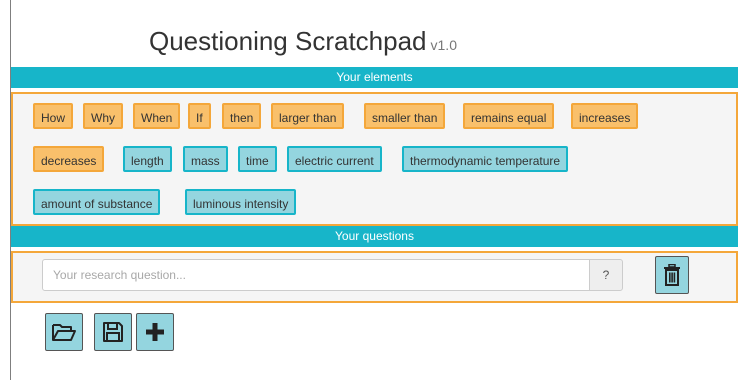 The width and height of the screenshot is (749, 380). What do you see at coordinates (257, 159) in the screenshot?
I see `element-chip: time` at bounding box center [257, 159].